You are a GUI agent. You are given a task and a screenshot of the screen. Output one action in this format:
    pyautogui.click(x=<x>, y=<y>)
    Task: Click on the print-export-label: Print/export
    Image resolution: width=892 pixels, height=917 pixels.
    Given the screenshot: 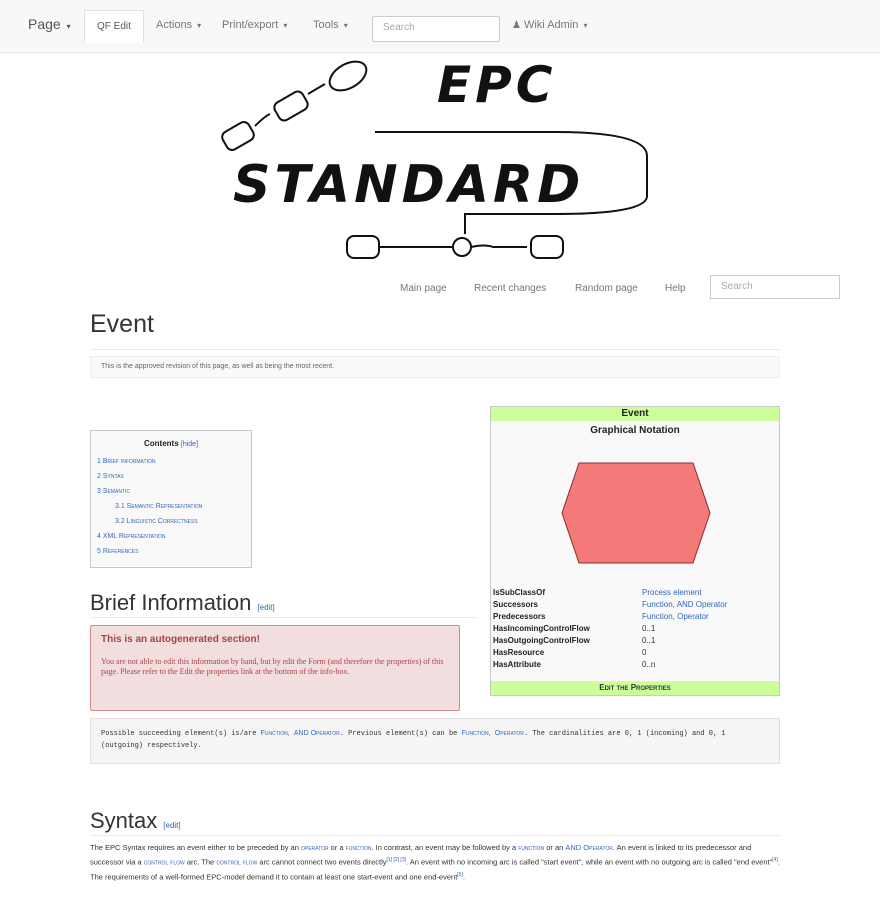 What is the action you would take?
    pyautogui.click(x=250, y=25)
    